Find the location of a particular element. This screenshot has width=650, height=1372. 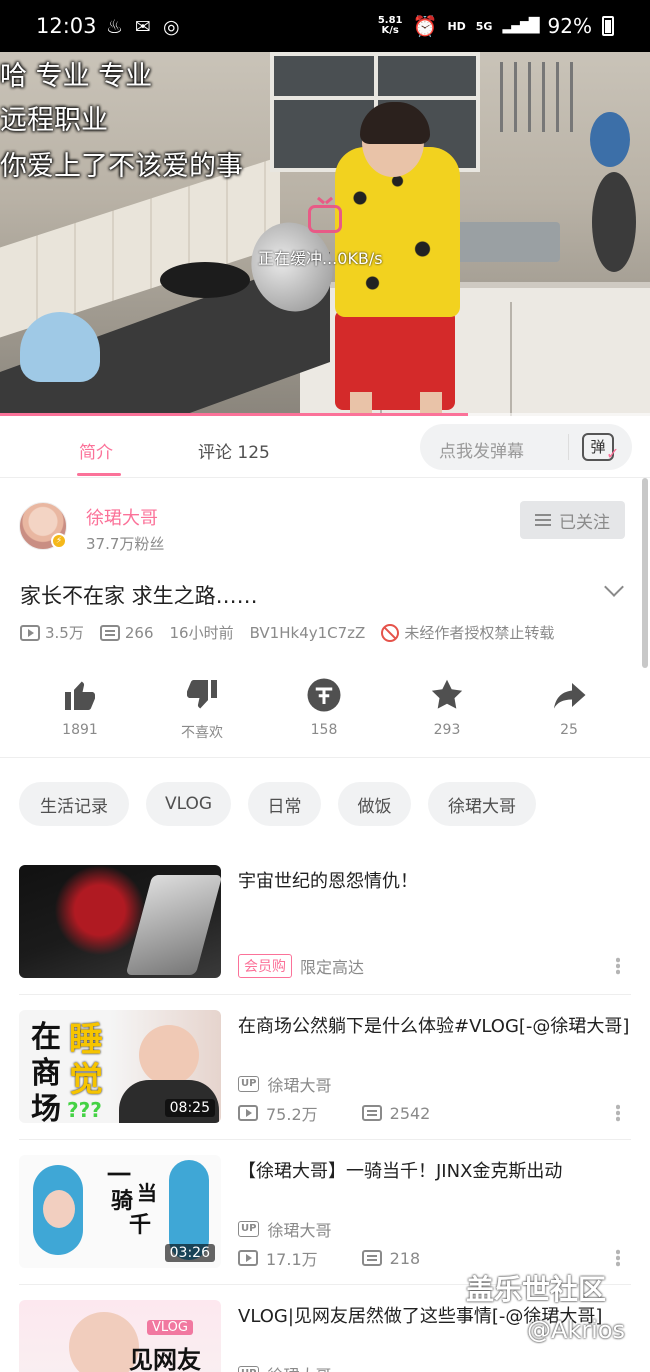

alarm-icon: ⏰ is located at coordinates (425, 26).